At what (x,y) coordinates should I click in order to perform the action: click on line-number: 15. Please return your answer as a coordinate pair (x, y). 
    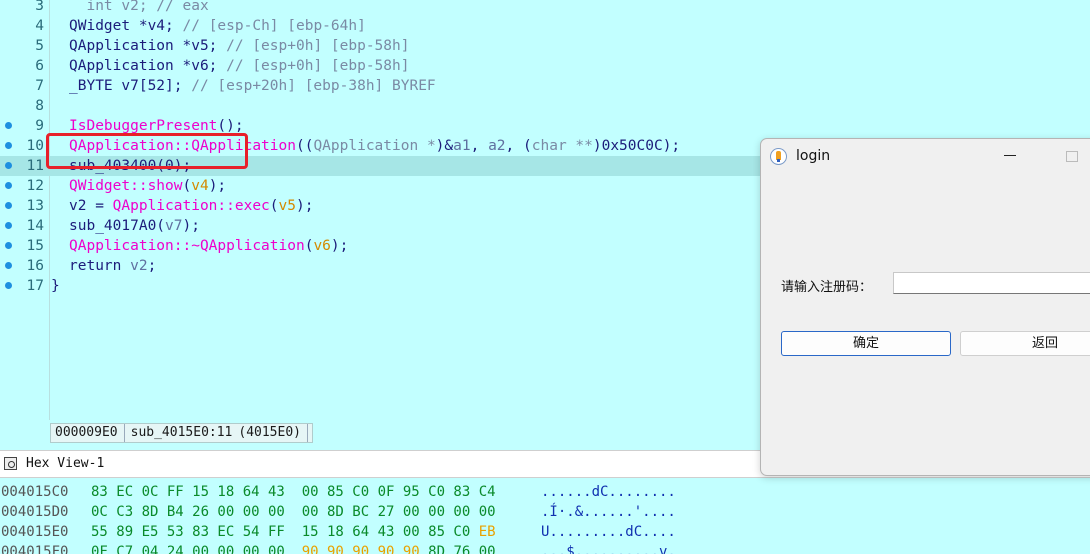
    Looking at the image, I should click on (35, 246).